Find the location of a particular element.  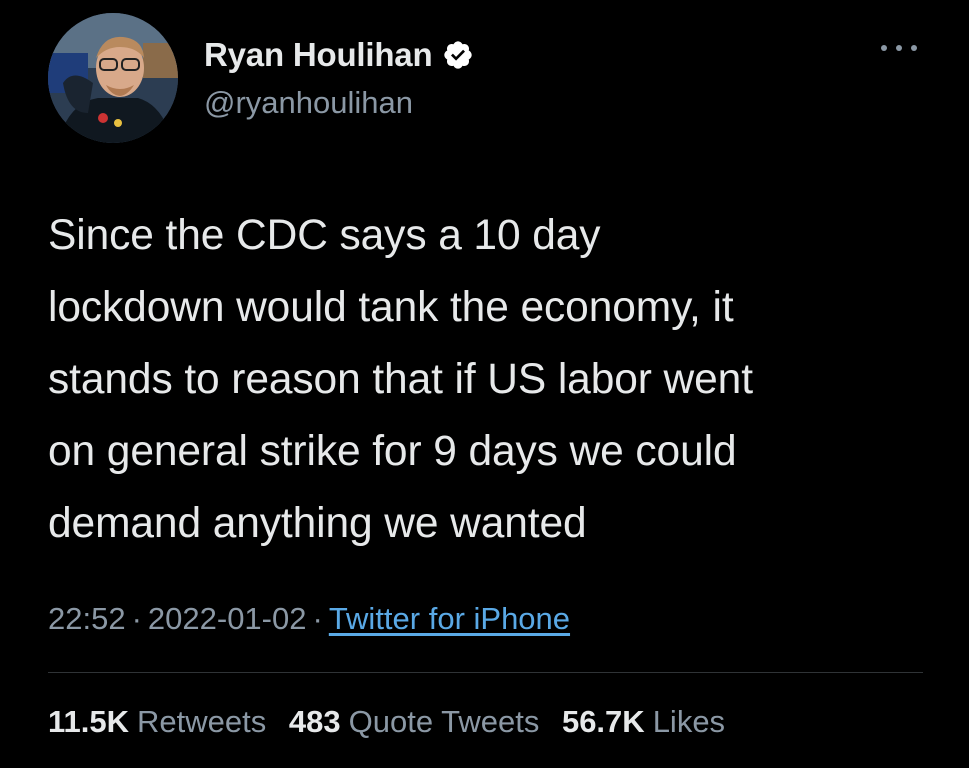

retweets-count: 11.5K is located at coordinates (89, 721).